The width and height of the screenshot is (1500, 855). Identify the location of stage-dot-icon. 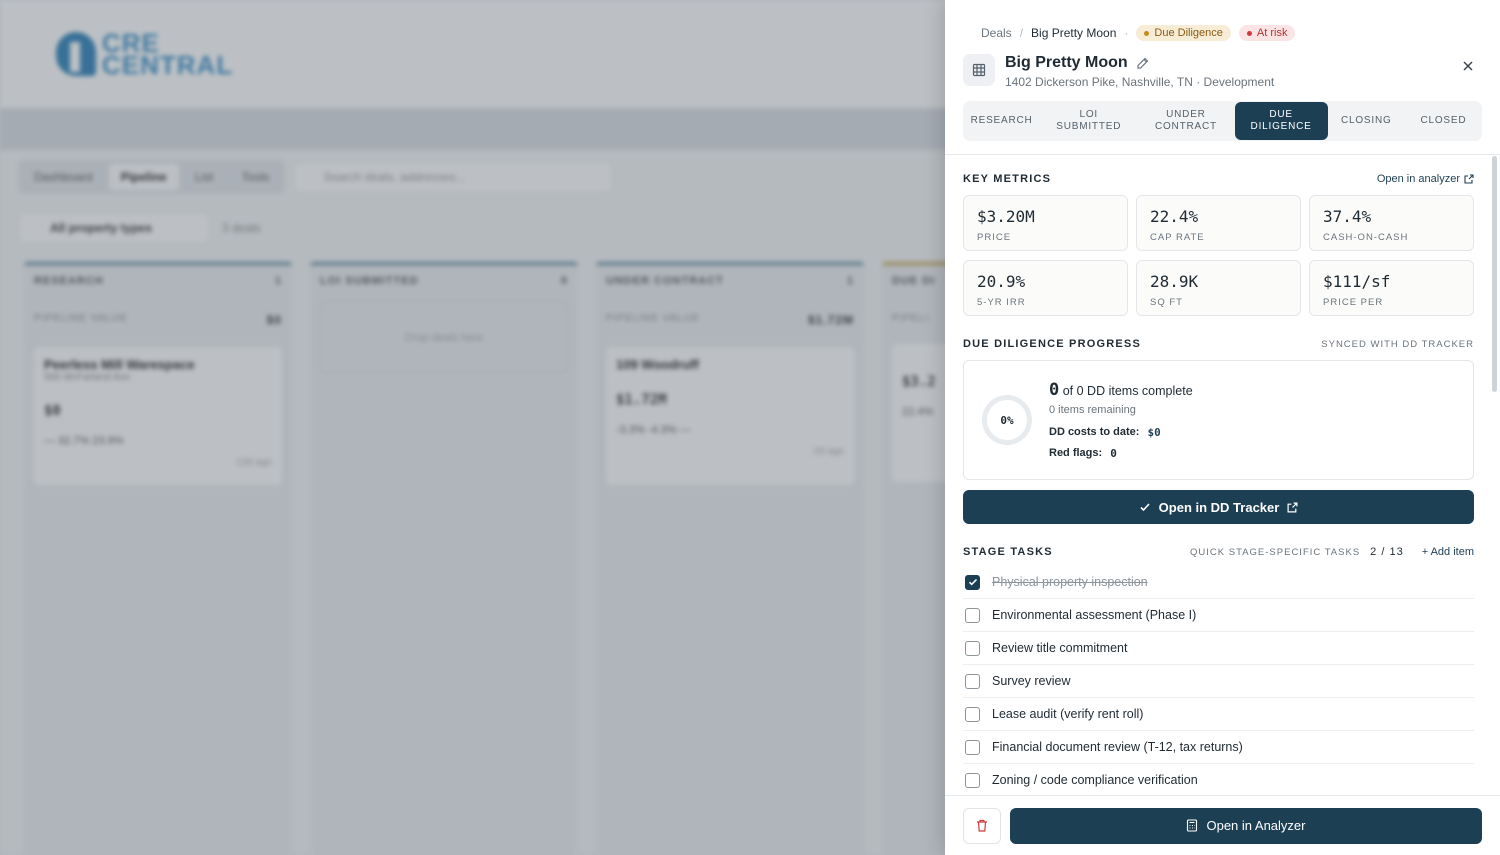
(1147, 33).